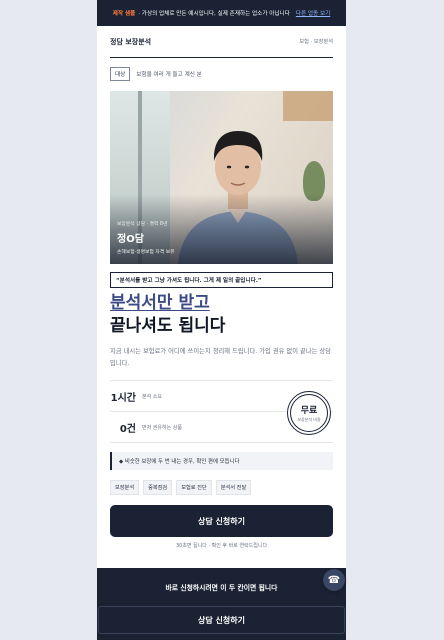  Describe the element at coordinates (316, 42) in the screenshot. I see `breadcrumb: 보험 · 보장분석` at that location.